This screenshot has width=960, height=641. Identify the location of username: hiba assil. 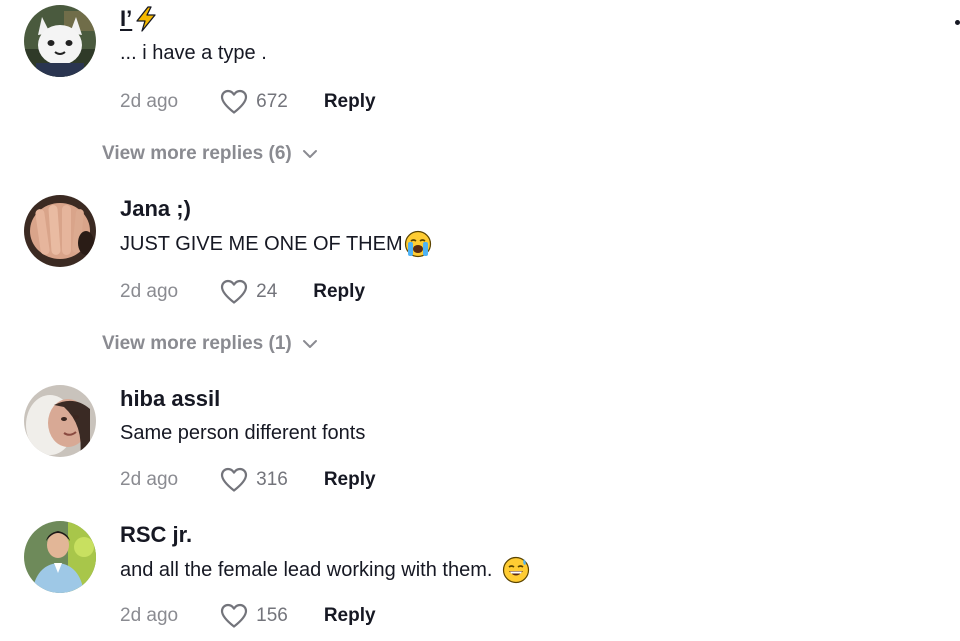
(242, 399).